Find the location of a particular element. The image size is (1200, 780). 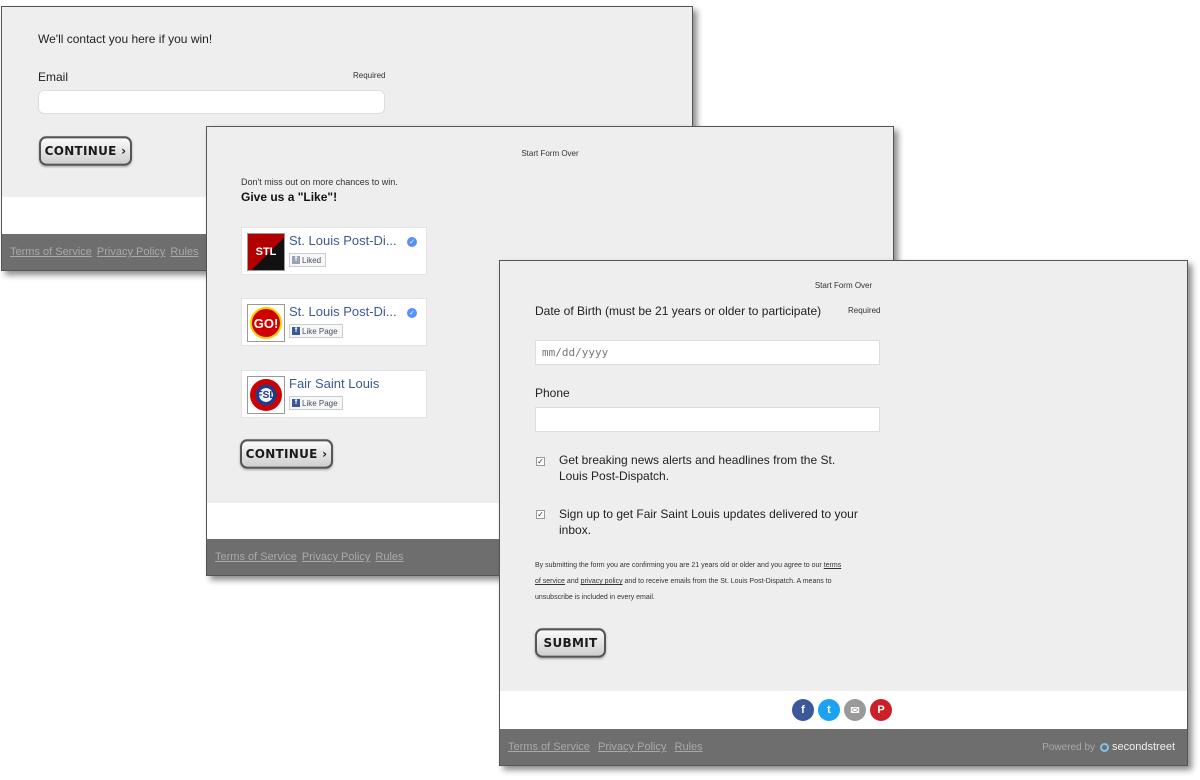

go-logo-text: GO! is located at coordinates (266, 323).